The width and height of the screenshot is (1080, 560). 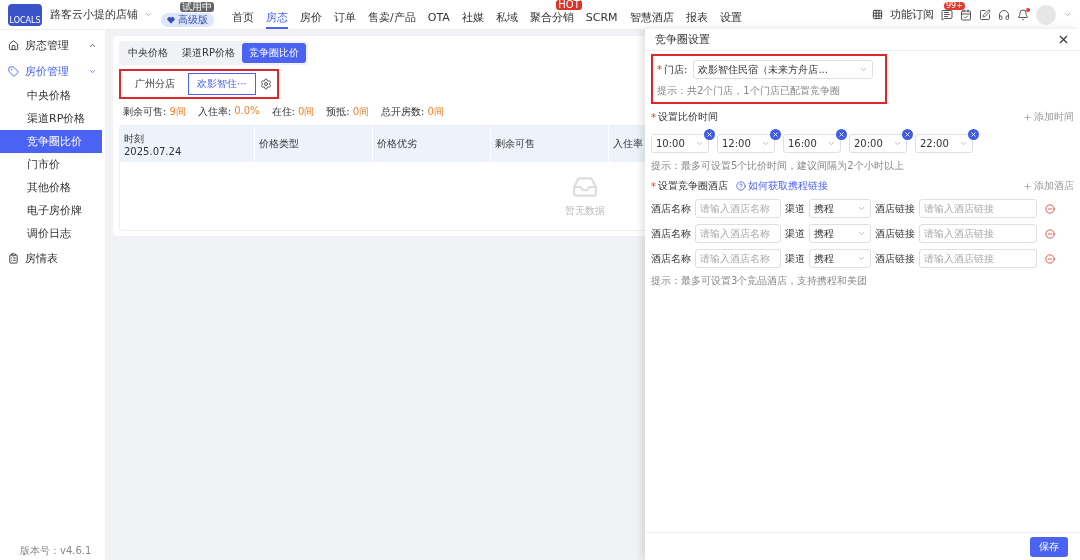 What do you see at coordinates (13, 45) in the screenshot?
I see `home-icon` at bounding box center [13, 45].